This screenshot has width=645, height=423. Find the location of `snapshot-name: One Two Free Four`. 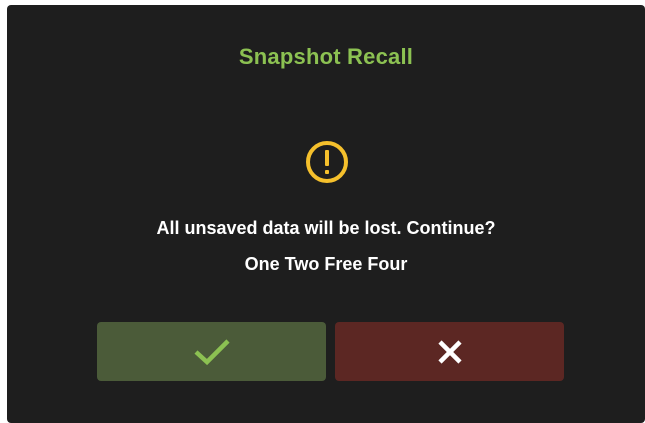

snapshot-name: One Two Free Four is located at coordinates (326, 264).